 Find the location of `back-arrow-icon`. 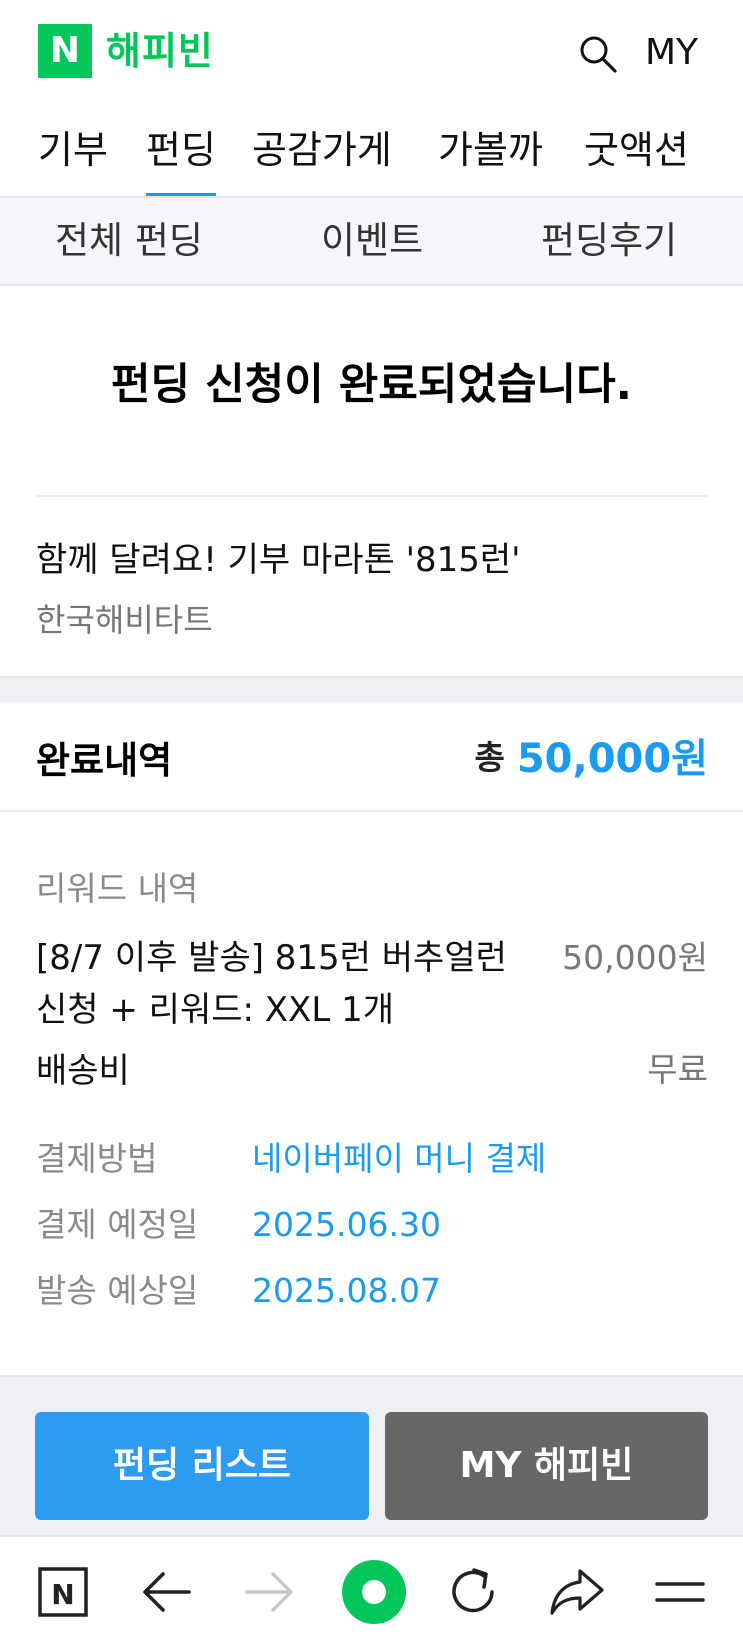

back-arrow-icon is located at coordinates (166, 1592).